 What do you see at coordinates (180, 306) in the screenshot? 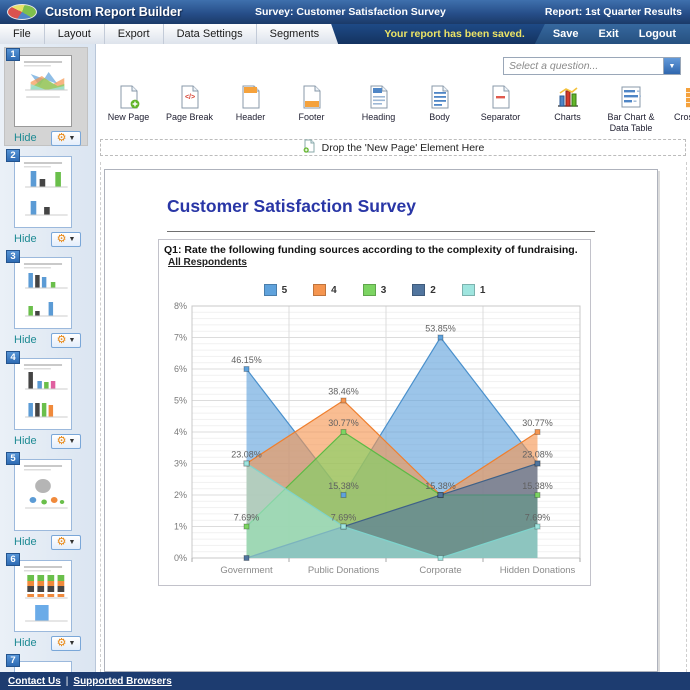
I see `y-axis-tick-label: 8%` at bounding box center [180, 306].